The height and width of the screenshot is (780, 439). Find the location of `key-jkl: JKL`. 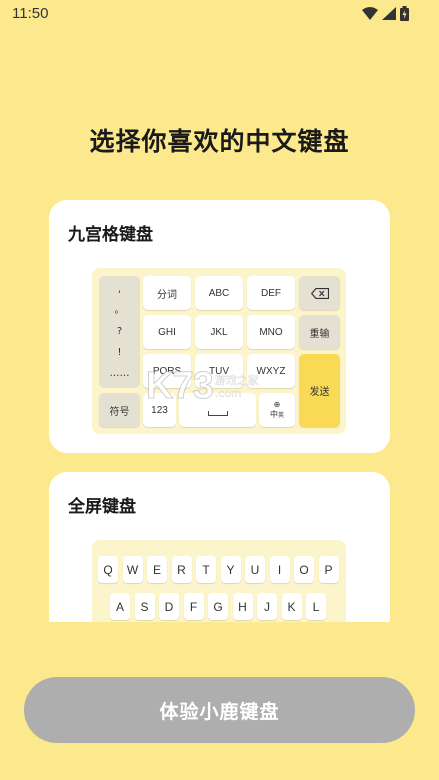

key-jkl: JKL is located at coordinates (219, 332).